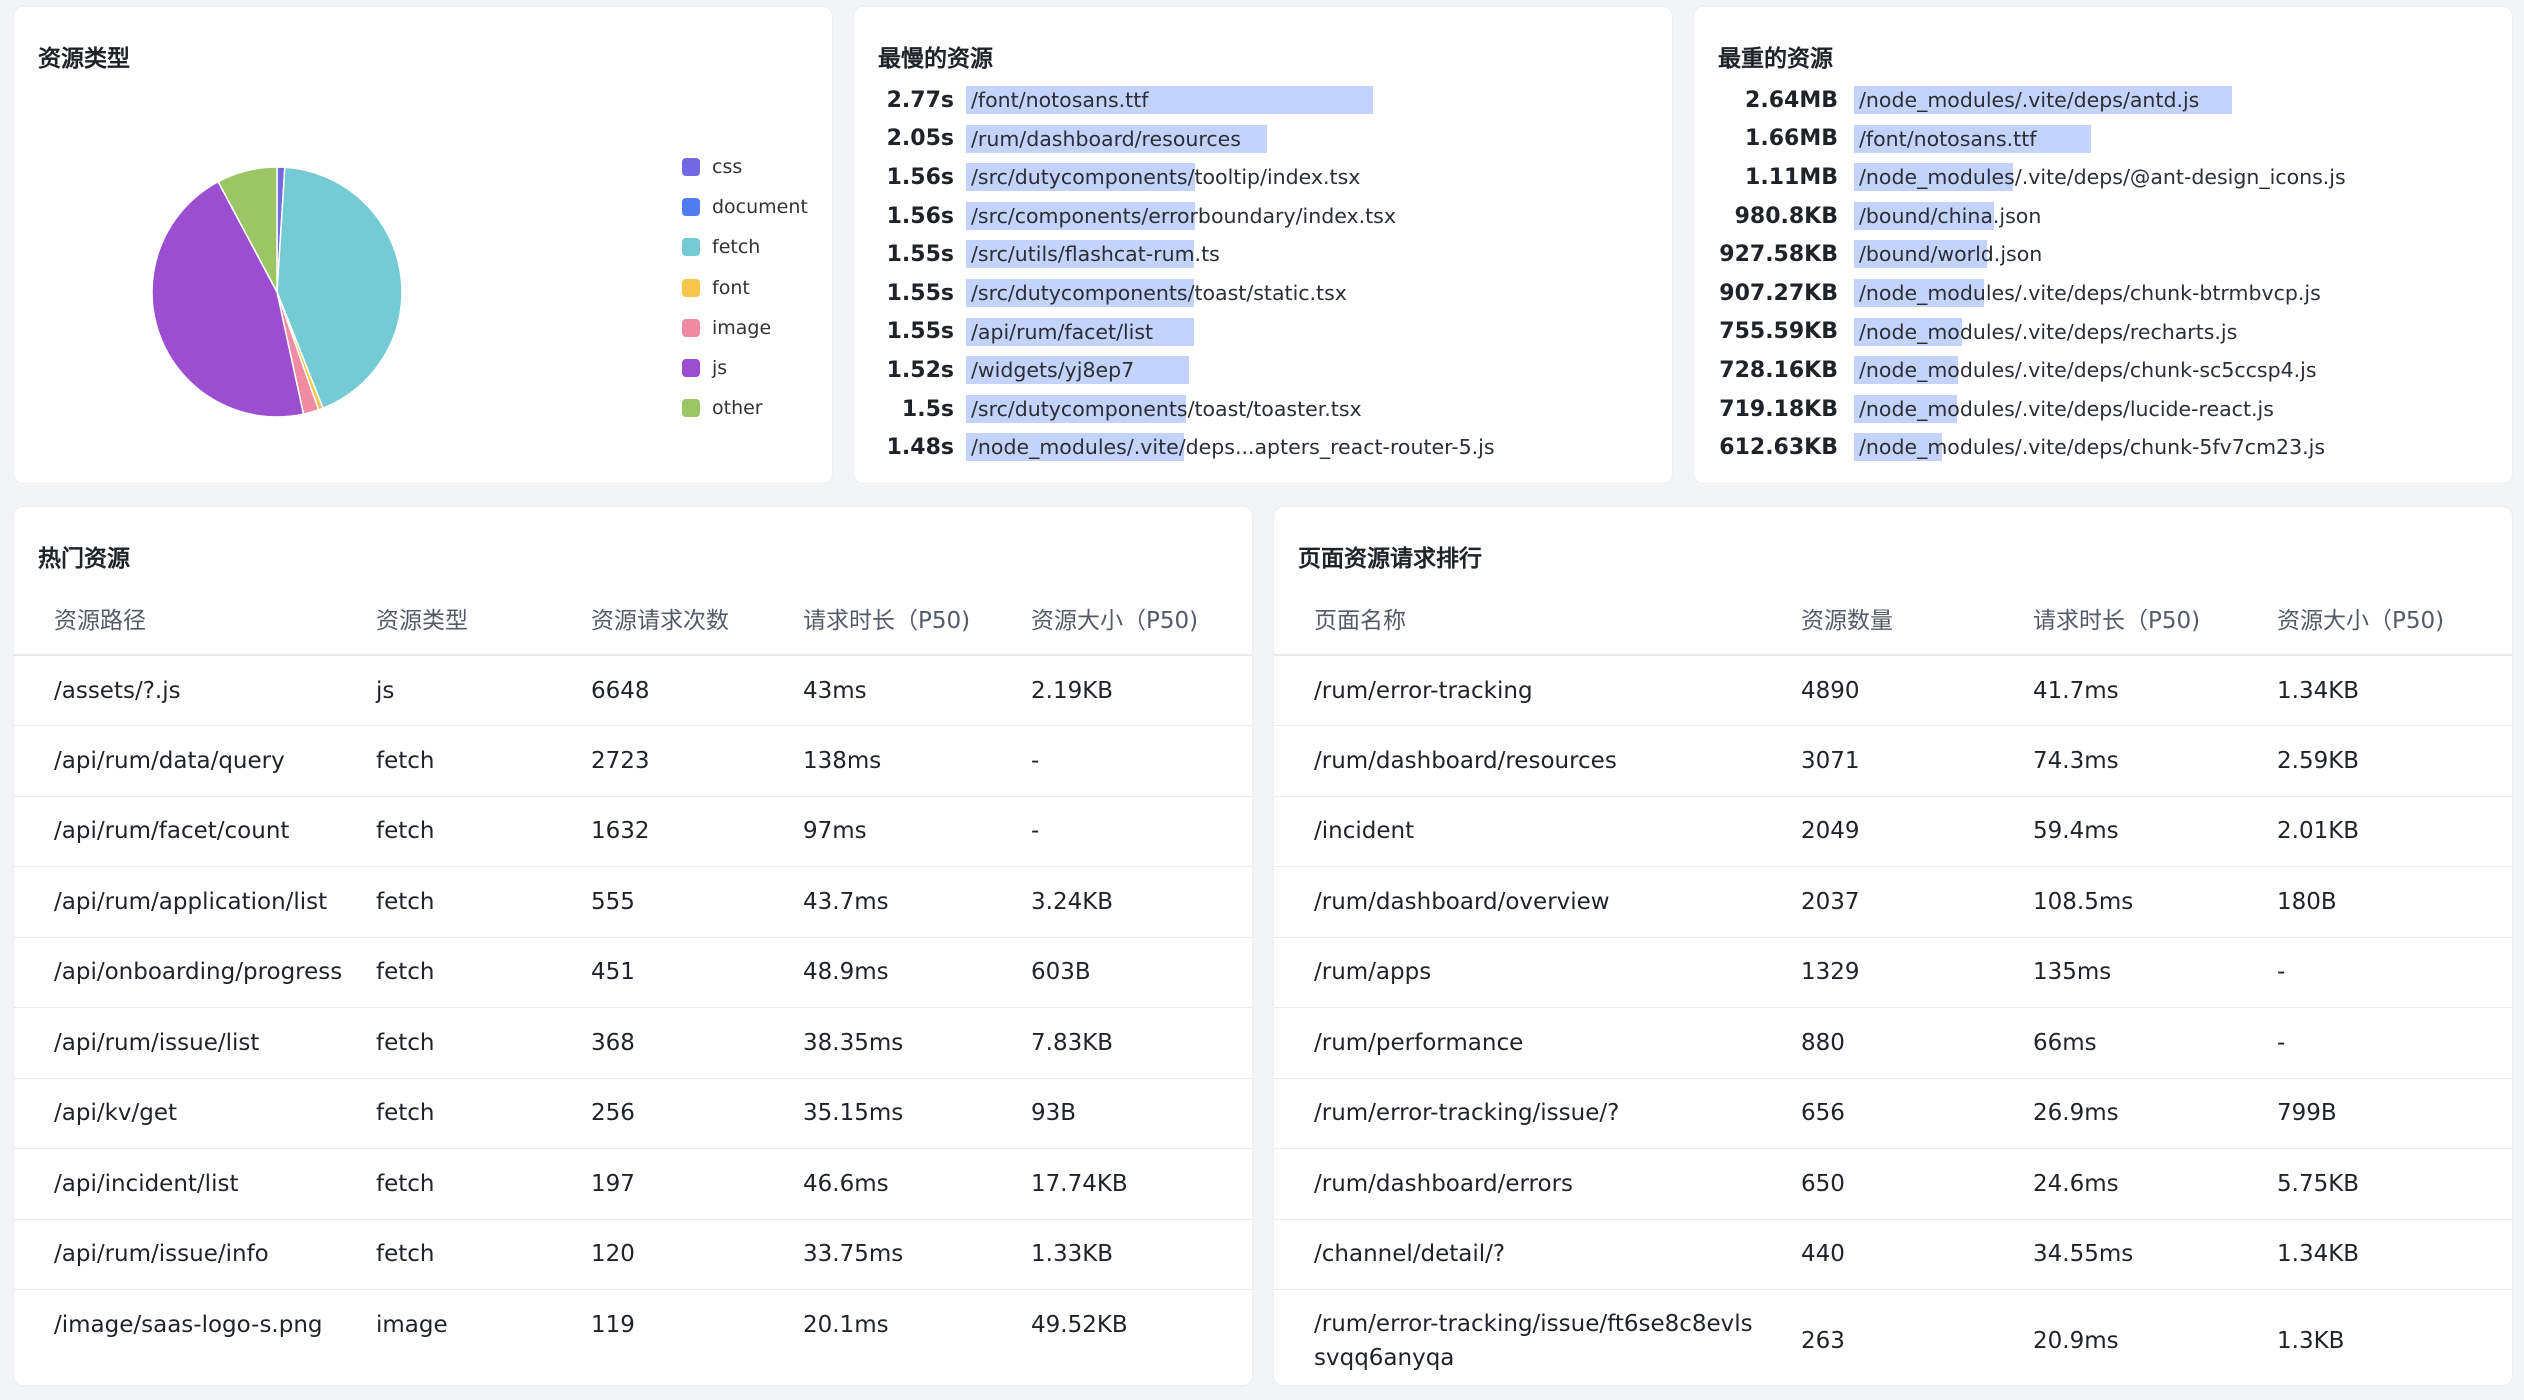 The width and height of the screenshot is (2524, 1400). What do you see at coordinates (736, 247) in the screenshot?
I see `legend-label: fetch` at bounding box center [736, 247].